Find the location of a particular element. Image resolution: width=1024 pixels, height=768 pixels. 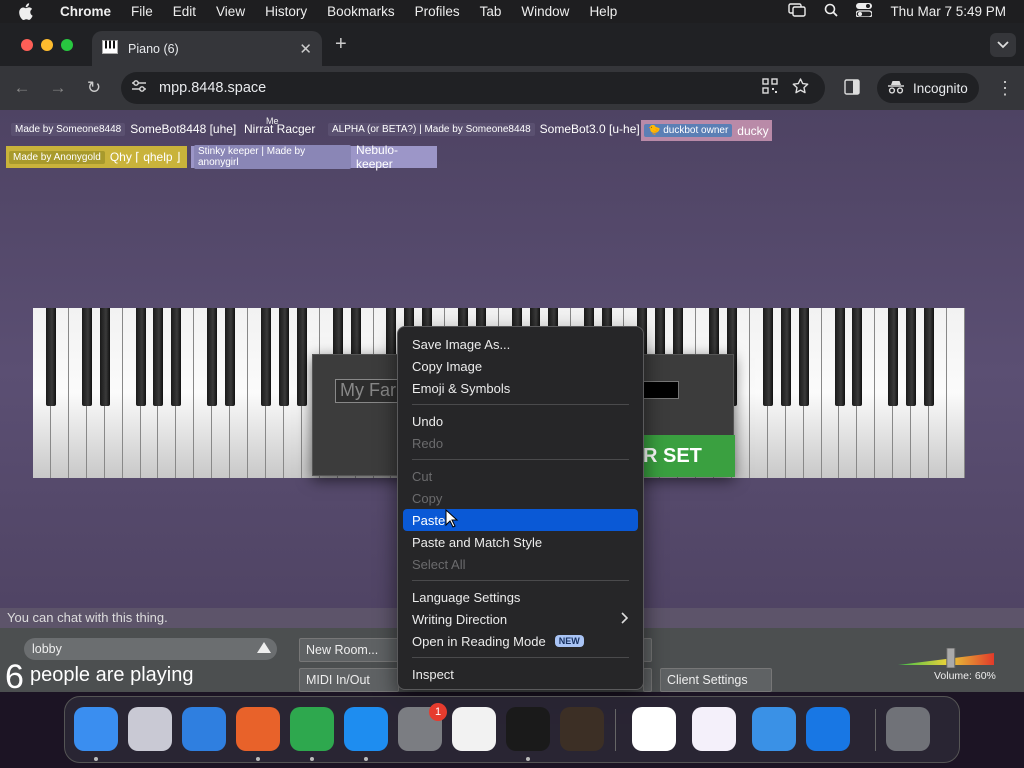

menu-item-label: Paste and Match Style is located at coordinates (477, 542).